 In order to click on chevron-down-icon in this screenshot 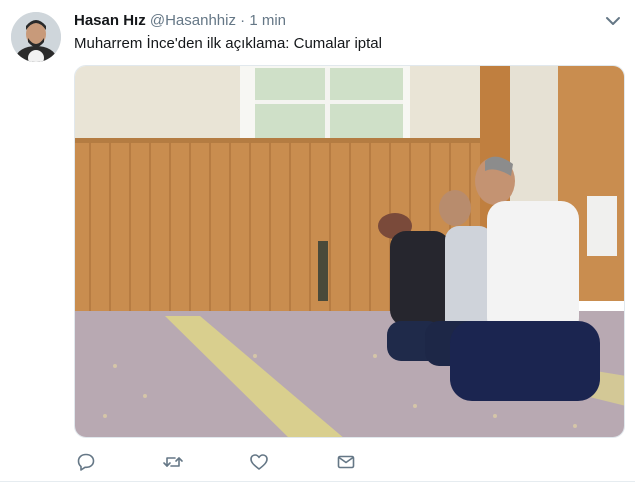, I will do `click(613, 21)`.